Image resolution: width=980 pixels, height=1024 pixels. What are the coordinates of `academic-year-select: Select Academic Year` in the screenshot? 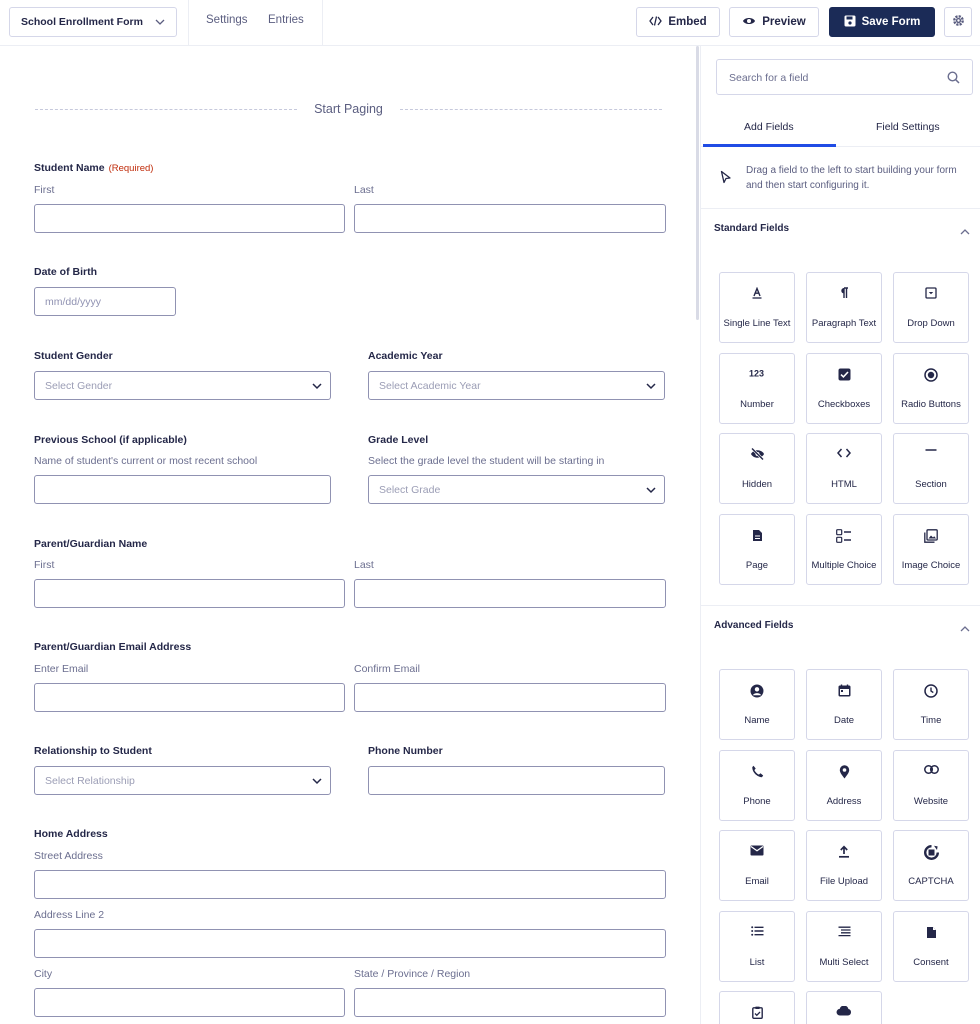 It's located at (516, 385).